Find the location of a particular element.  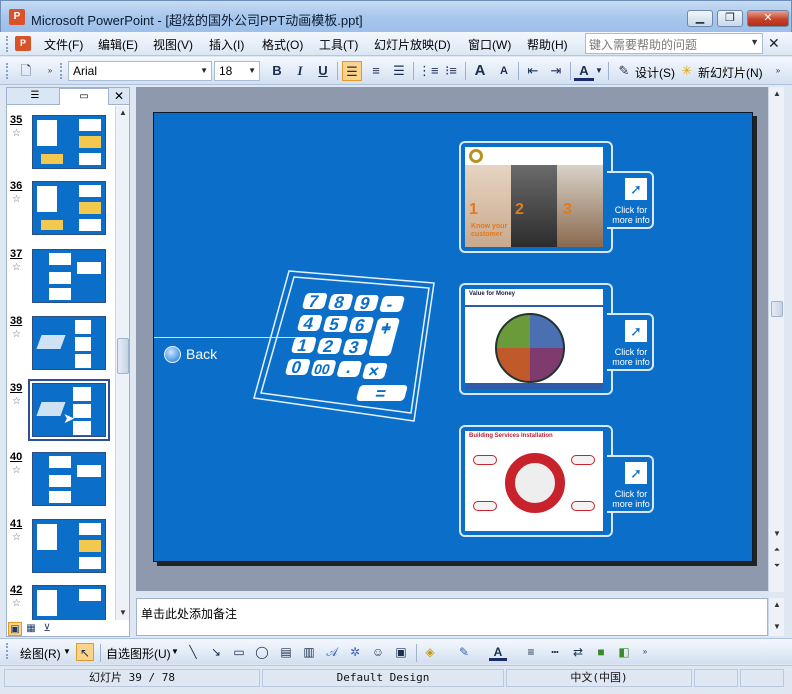

new-slide-icon: ✳ is located at coordinates (687, 71).